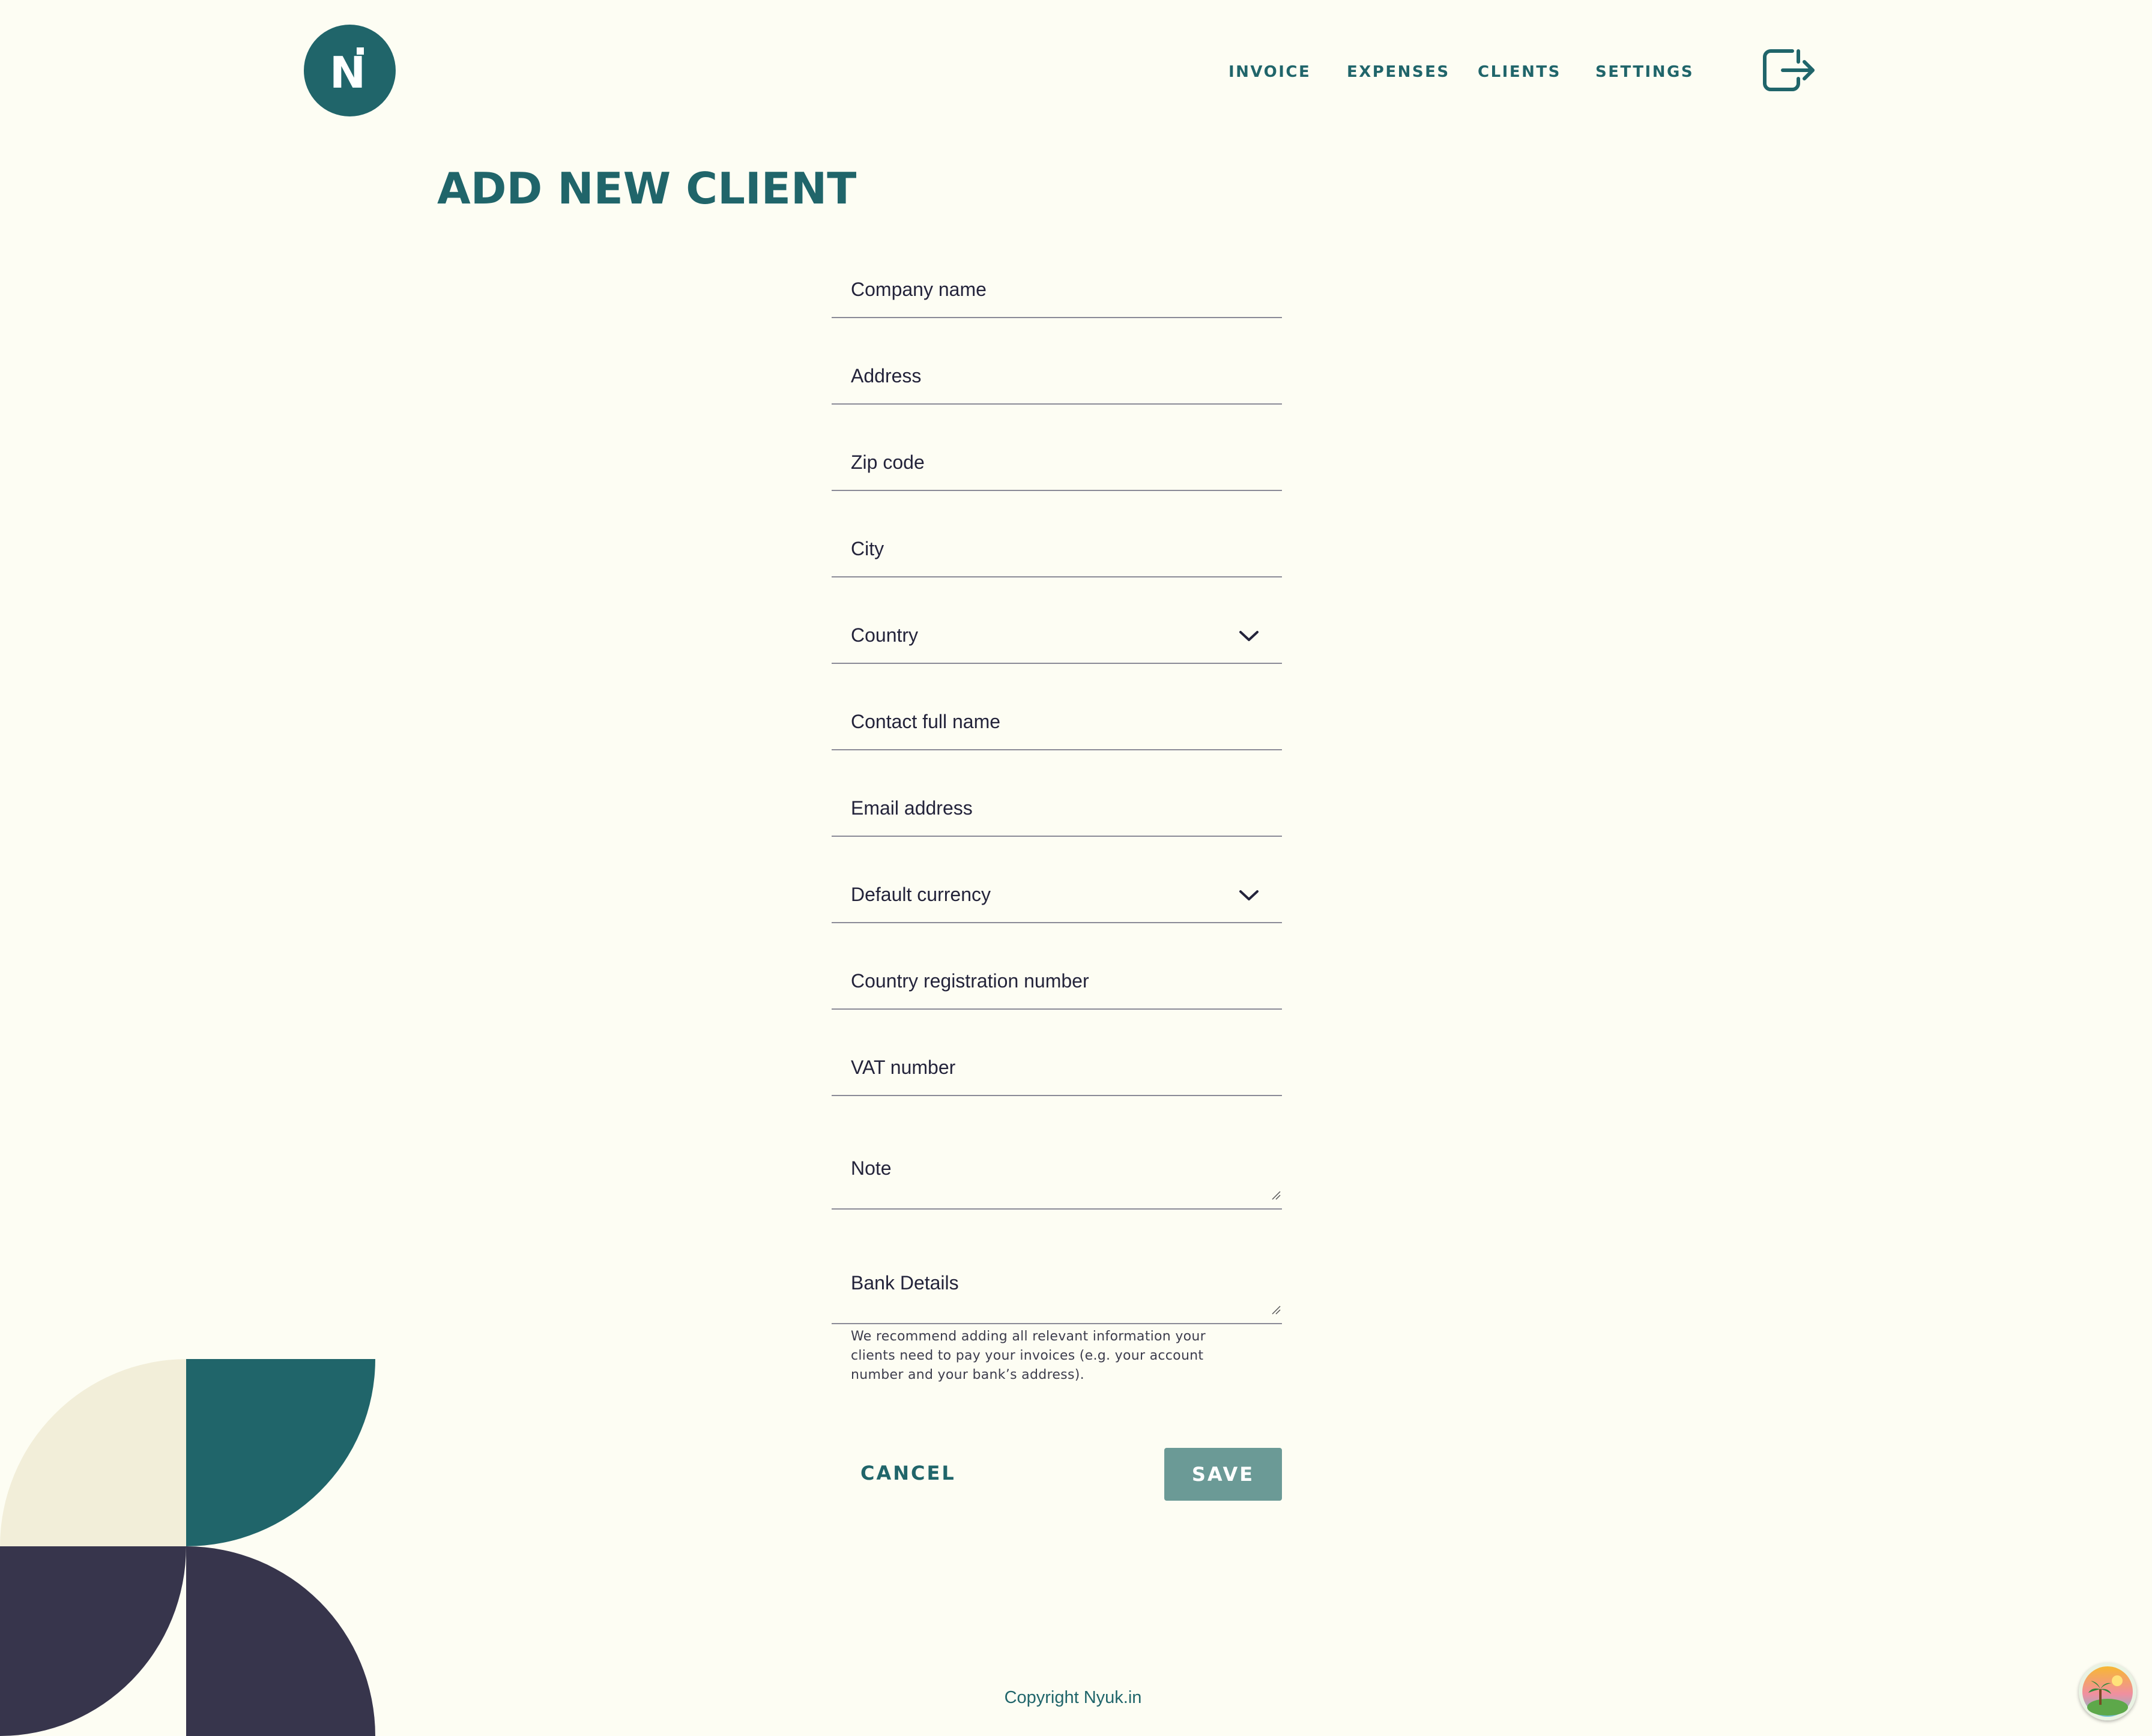 This screenshot has height=1736, width=2152. Describe the element at coordinates (1223, 1474) in the screenshot. I see `save-button: SAVE` at that location.